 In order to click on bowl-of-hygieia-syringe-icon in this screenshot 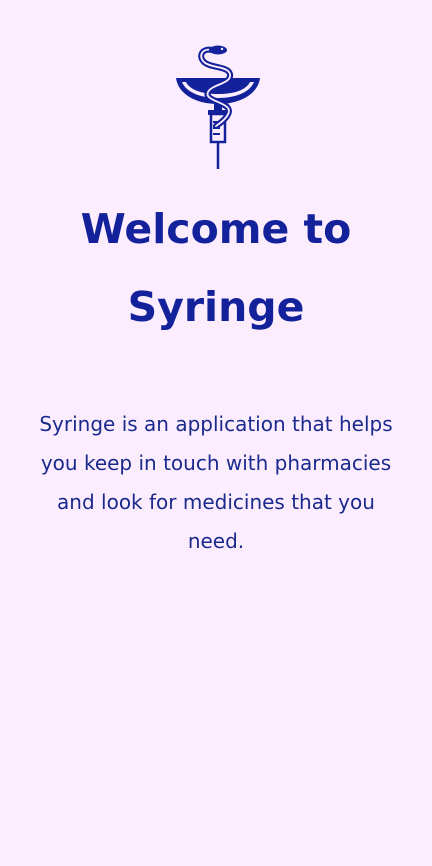, I will do `click(218, 107)`.